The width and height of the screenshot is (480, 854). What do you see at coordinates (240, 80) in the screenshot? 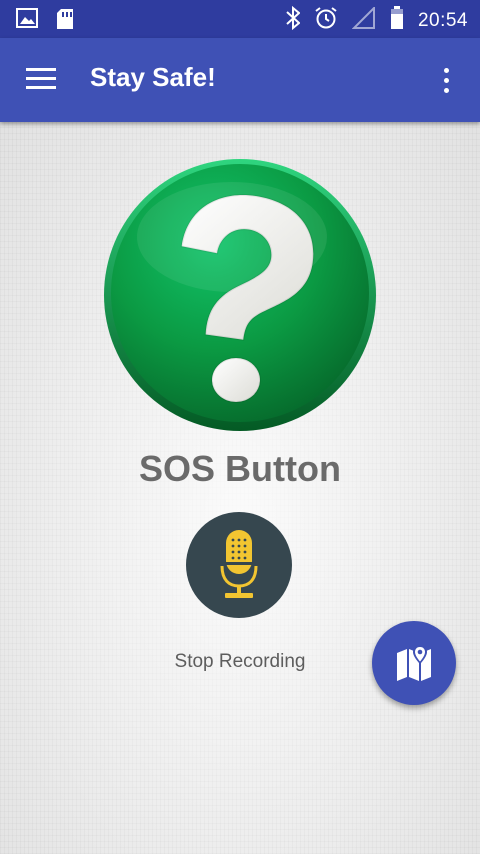
I see `app-bar: Stay Safe!` at bounding box center [240, 80].